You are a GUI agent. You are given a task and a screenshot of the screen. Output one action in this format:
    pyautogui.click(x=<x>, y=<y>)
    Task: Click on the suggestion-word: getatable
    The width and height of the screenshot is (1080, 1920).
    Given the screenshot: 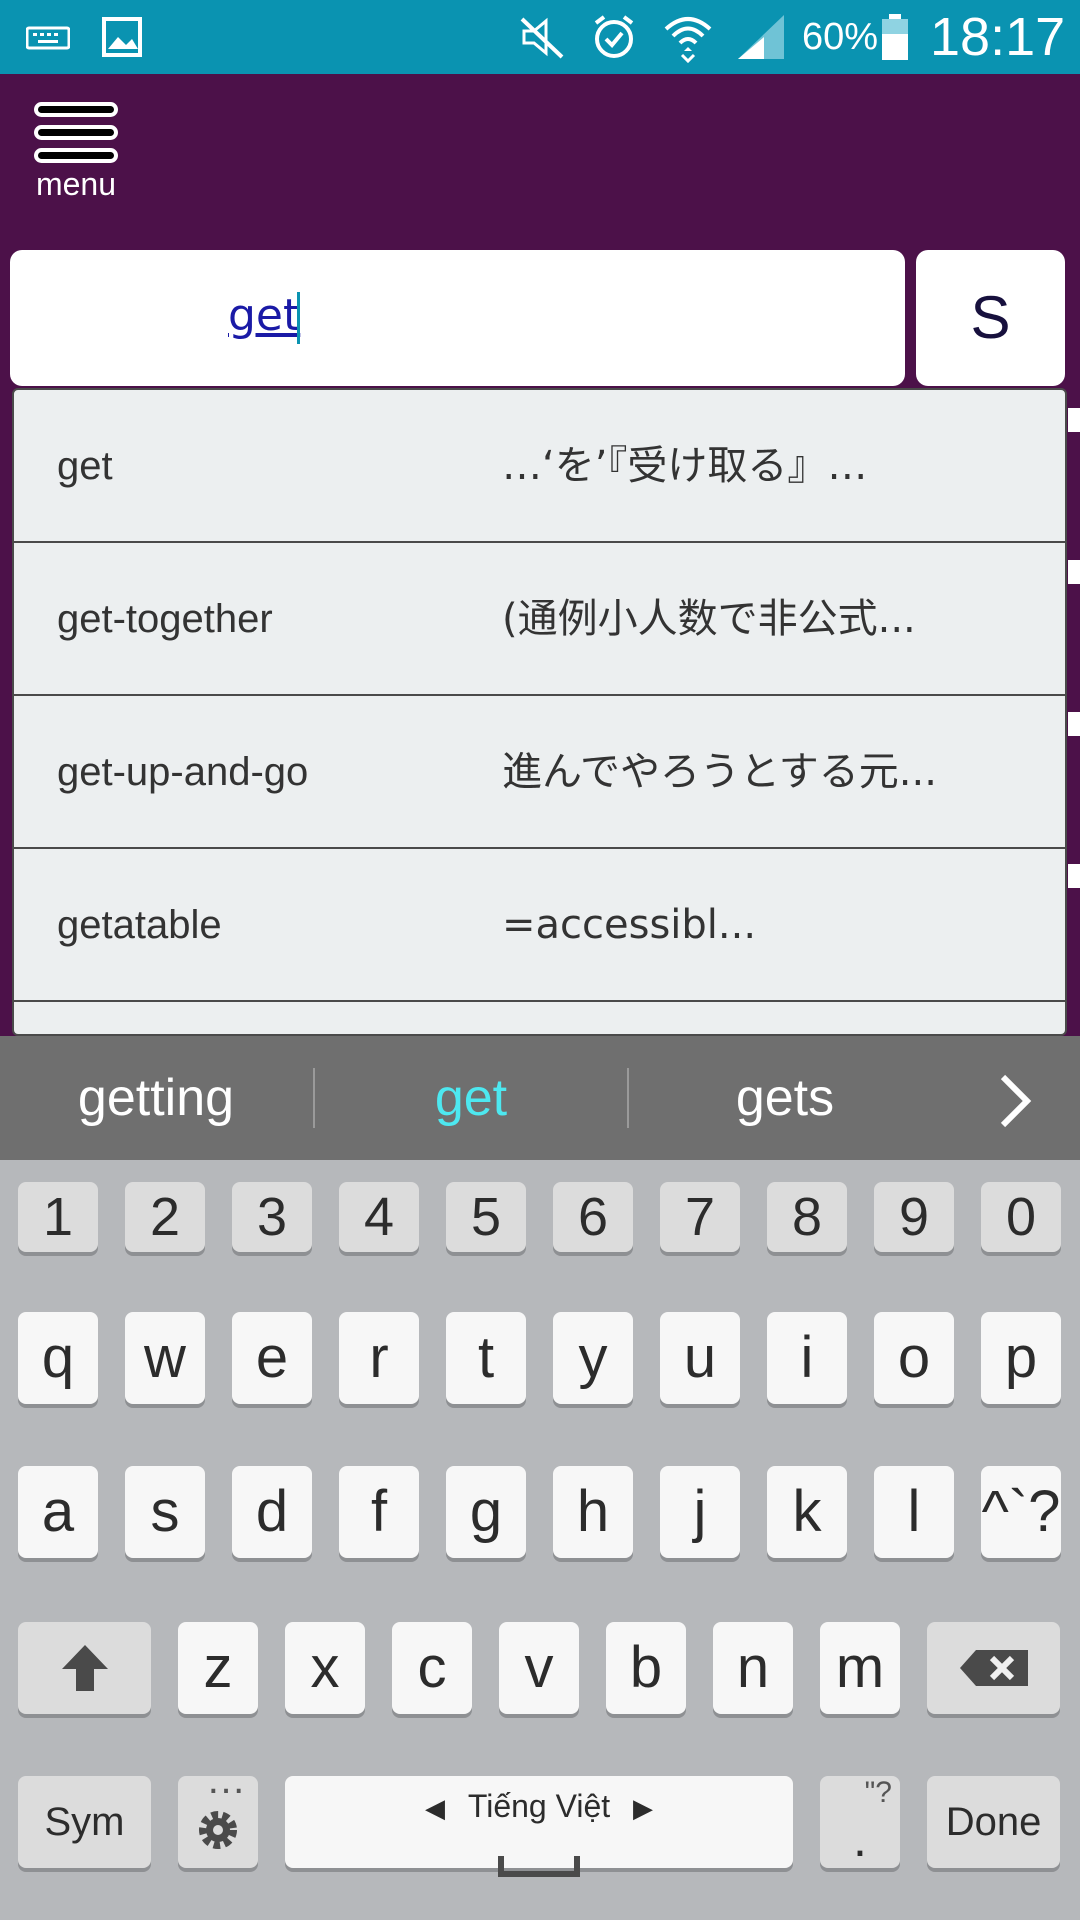 What is the action you would take?
    pyautogui.click(x=139, y=925)
    